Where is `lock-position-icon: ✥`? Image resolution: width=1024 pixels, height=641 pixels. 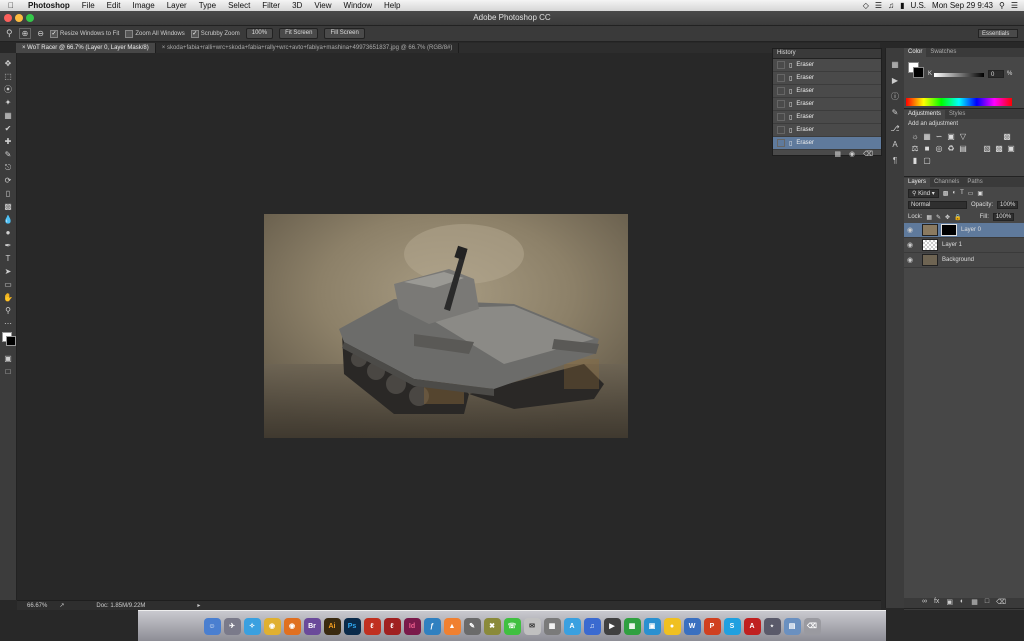
lock-position-icon: ✥ is located at coordinates (947, 217).